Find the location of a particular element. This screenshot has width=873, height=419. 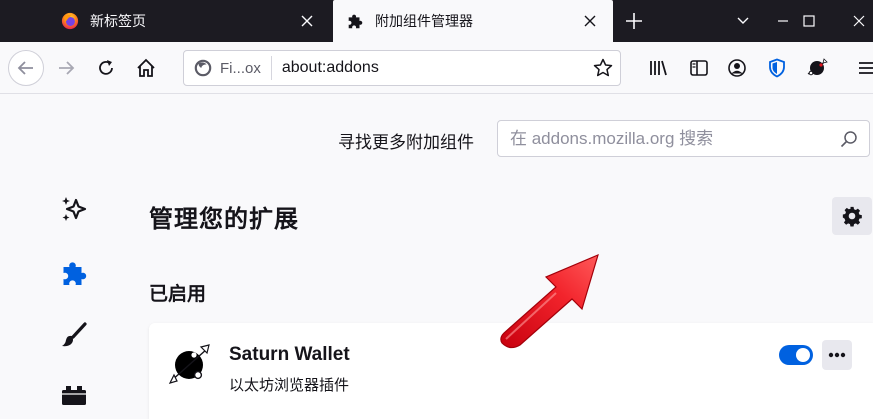

library-button is located at coordinates (659, 68).